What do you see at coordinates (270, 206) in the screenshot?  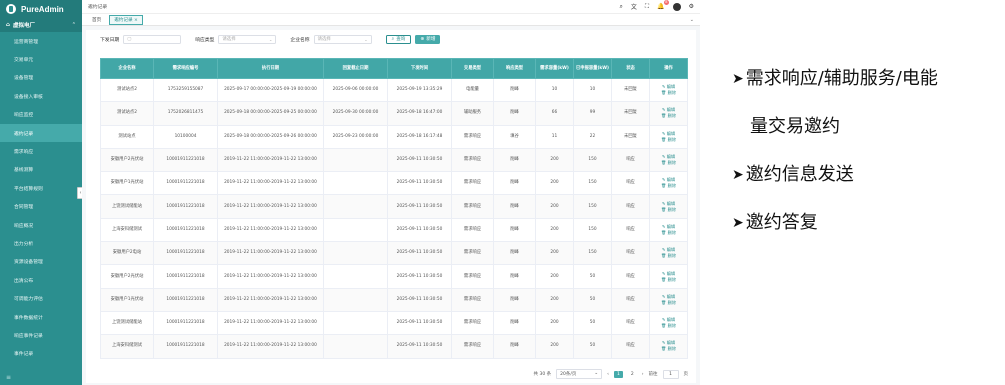 I see `table-cell: 2019-11-22 11:00:00-2019-11-22 13:00:00` at bounding box center [270, 206].